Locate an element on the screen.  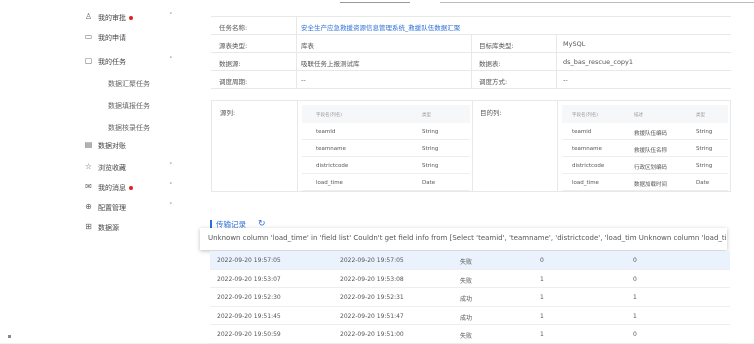
info-key: 任务名称: is located at coordinates (233, 28).